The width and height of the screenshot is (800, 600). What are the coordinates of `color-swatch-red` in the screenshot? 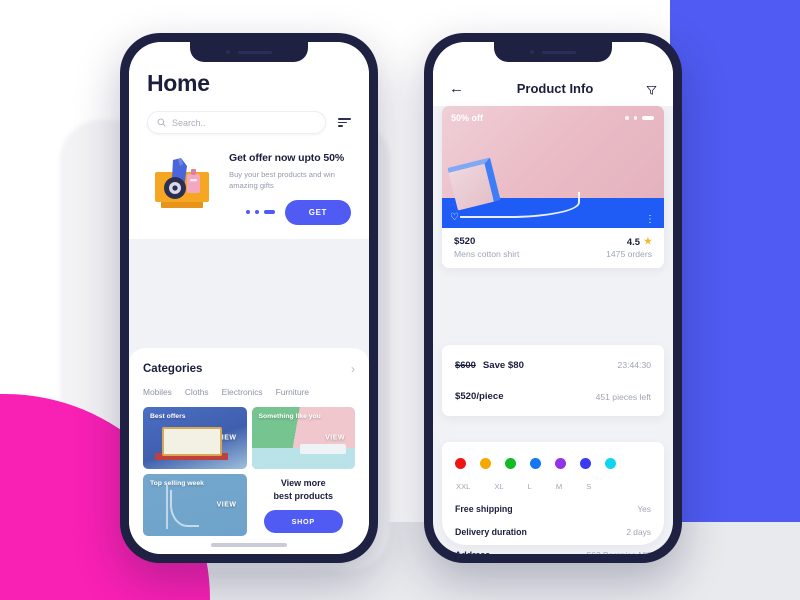 It's located at (460, 463).